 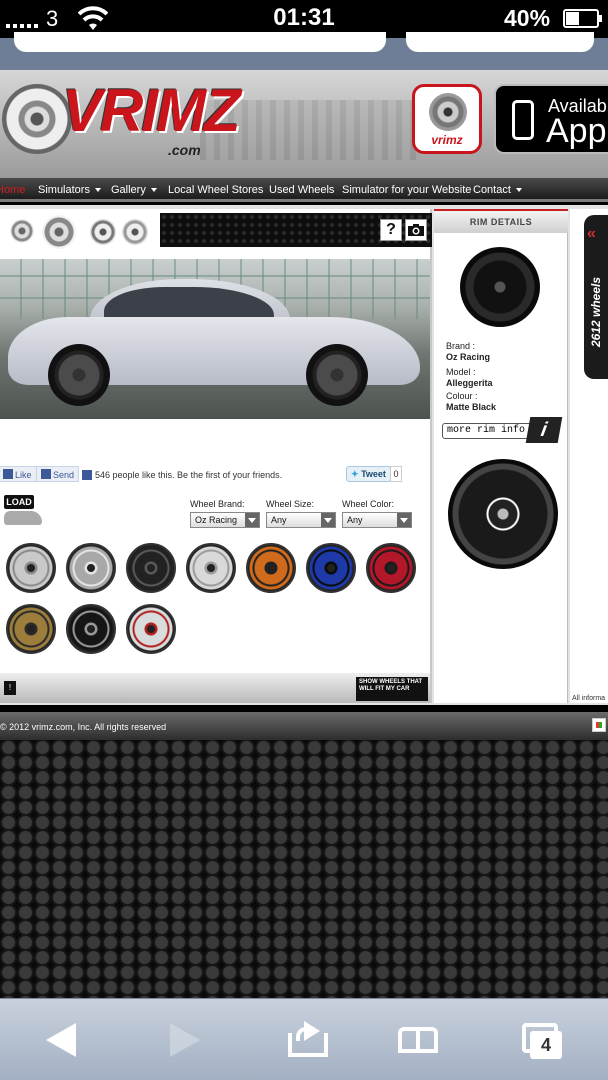 I want to click on browser-top-strip, so click(x=304, y=51).